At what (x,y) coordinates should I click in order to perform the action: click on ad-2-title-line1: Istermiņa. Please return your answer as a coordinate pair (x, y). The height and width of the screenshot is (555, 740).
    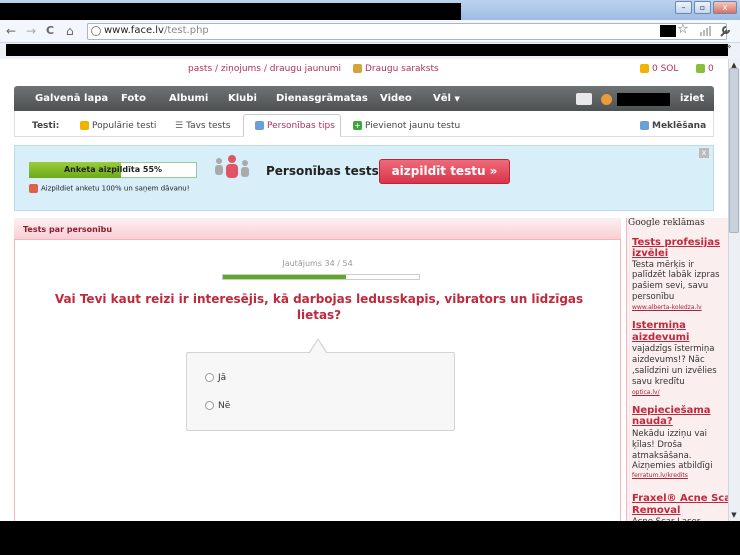
    Looking at the image, I should click on (680, 325).